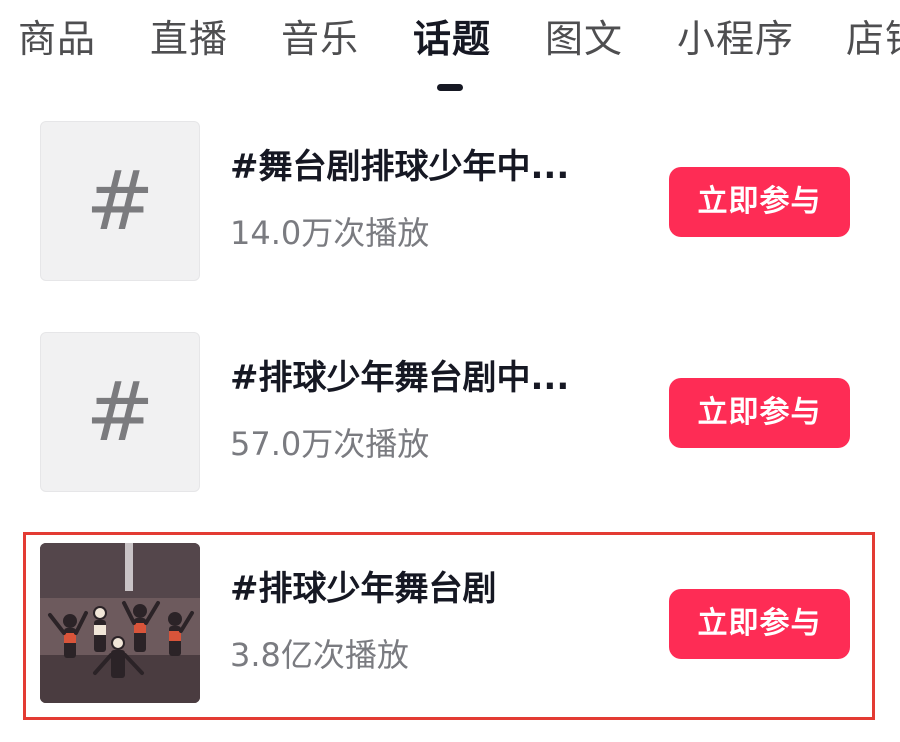  Describe the element at coordinates (330, 444) in the screenshot. I see `topic-play-count: 57.0万次播放` at that location.